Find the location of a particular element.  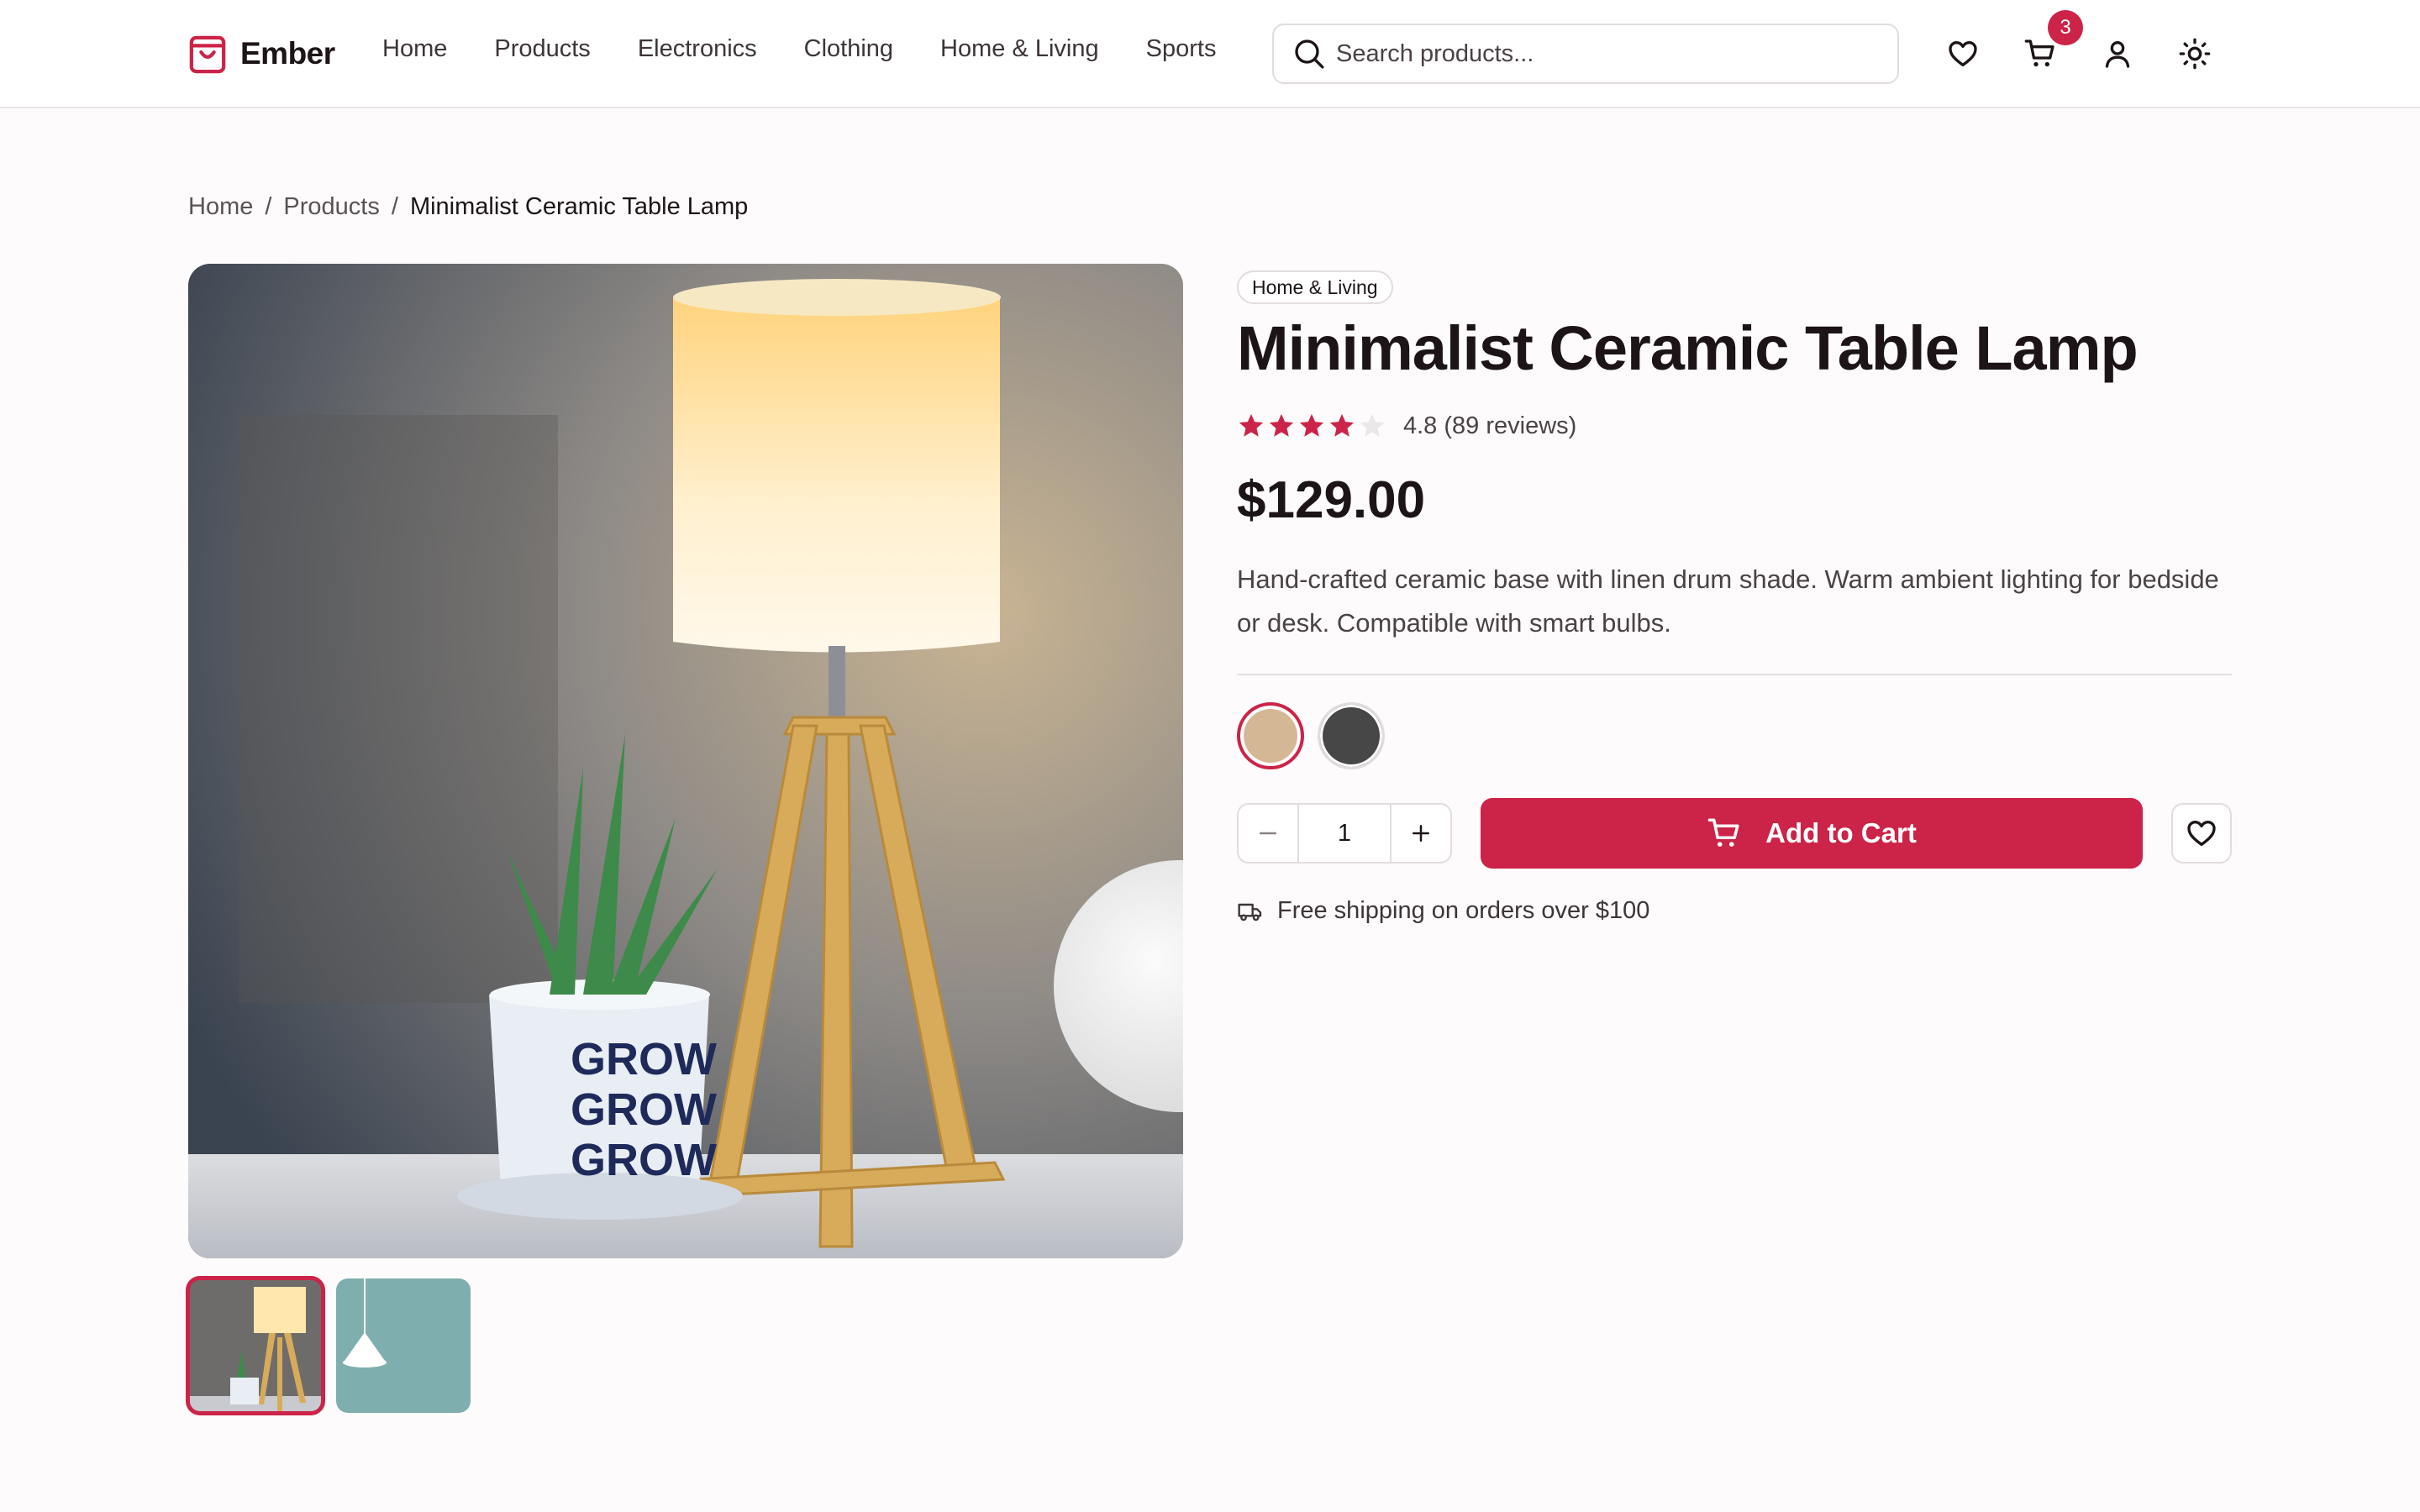

add-to-cart-button: Add to Cart is located at coordinates (1812, 833).